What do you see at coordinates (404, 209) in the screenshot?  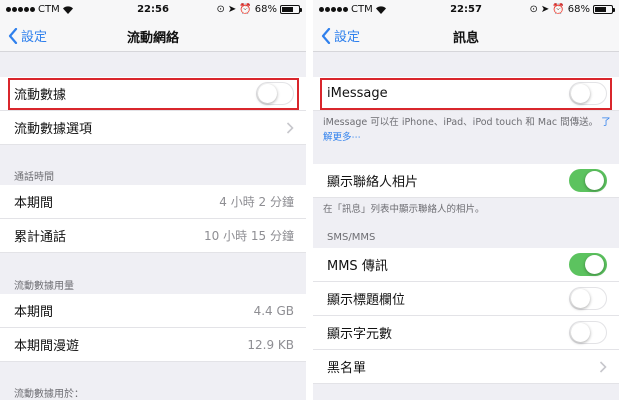 I see `contact-photos-footnote: 在「訊息」列表中顯示聯絡人的相片。` at bounding box center [404, 209].